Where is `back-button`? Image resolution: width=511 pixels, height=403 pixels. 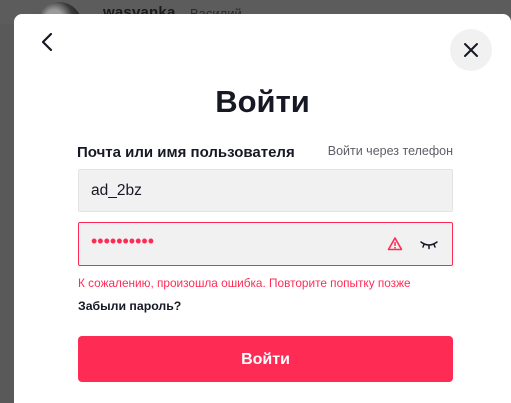 back-button is located at coordinates (48, 42).